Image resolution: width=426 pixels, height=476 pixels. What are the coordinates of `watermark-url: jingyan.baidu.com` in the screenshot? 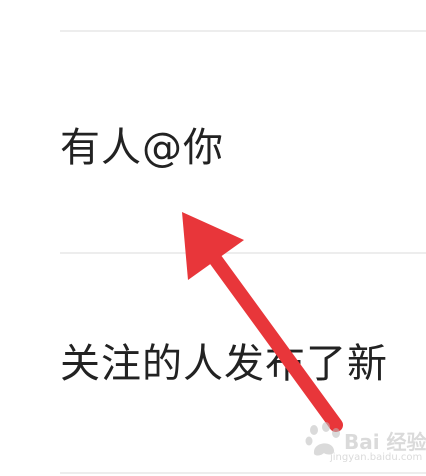 It's located at (376, 457).